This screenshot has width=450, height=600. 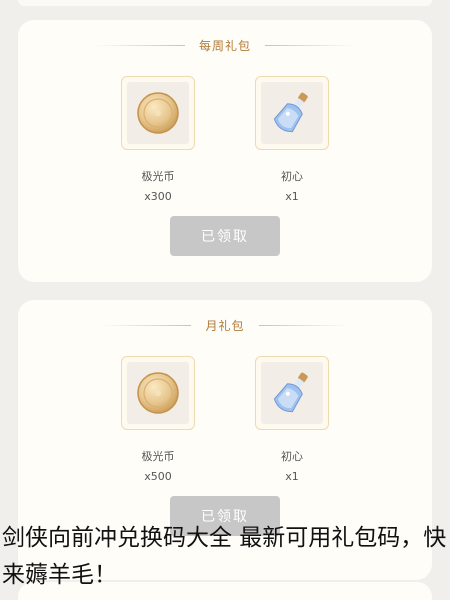 I want to click on reward-item-coin: 极光币 x500, so click(x=158, y=419).